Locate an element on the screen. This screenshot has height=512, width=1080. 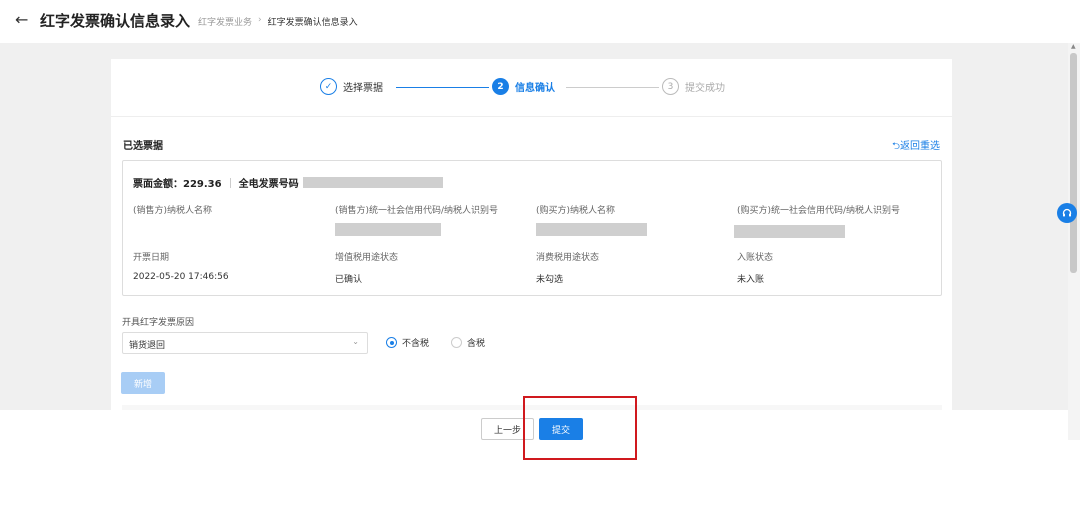
masked-seller-id is located at coordinates (388, 229).